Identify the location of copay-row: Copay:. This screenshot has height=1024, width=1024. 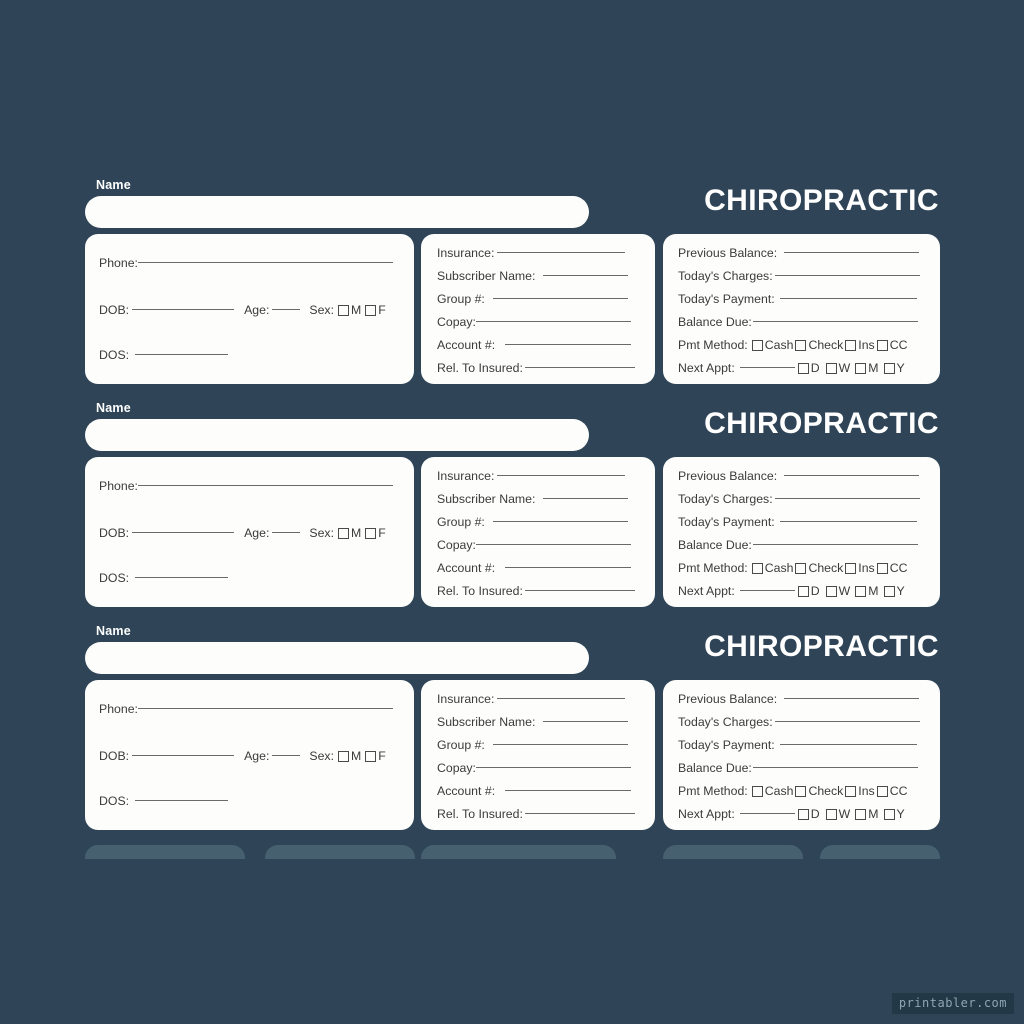
(534, 768).